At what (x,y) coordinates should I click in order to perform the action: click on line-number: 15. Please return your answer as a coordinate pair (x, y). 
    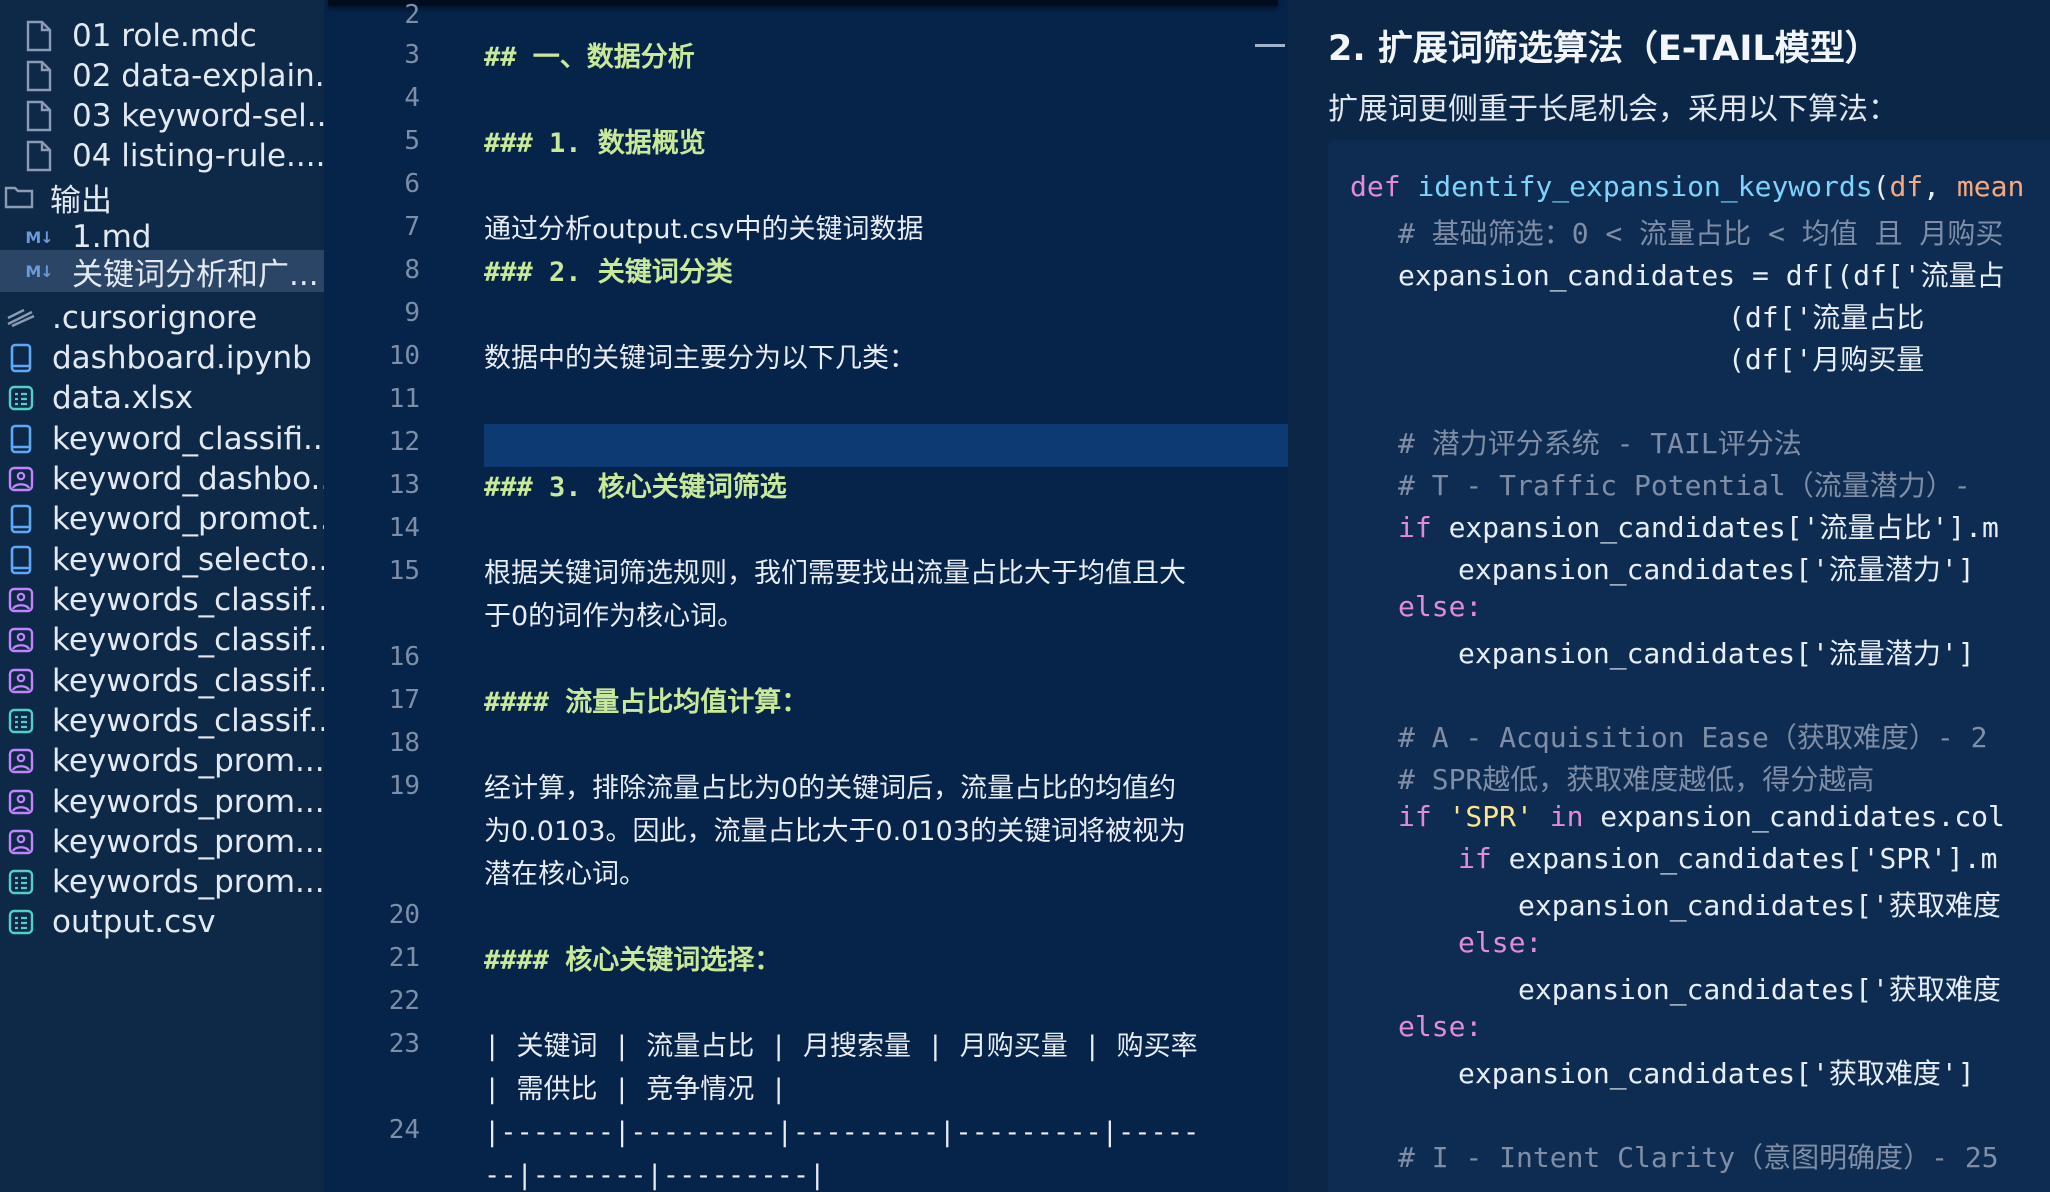
    Looking at the image, I should click on (404, 571).